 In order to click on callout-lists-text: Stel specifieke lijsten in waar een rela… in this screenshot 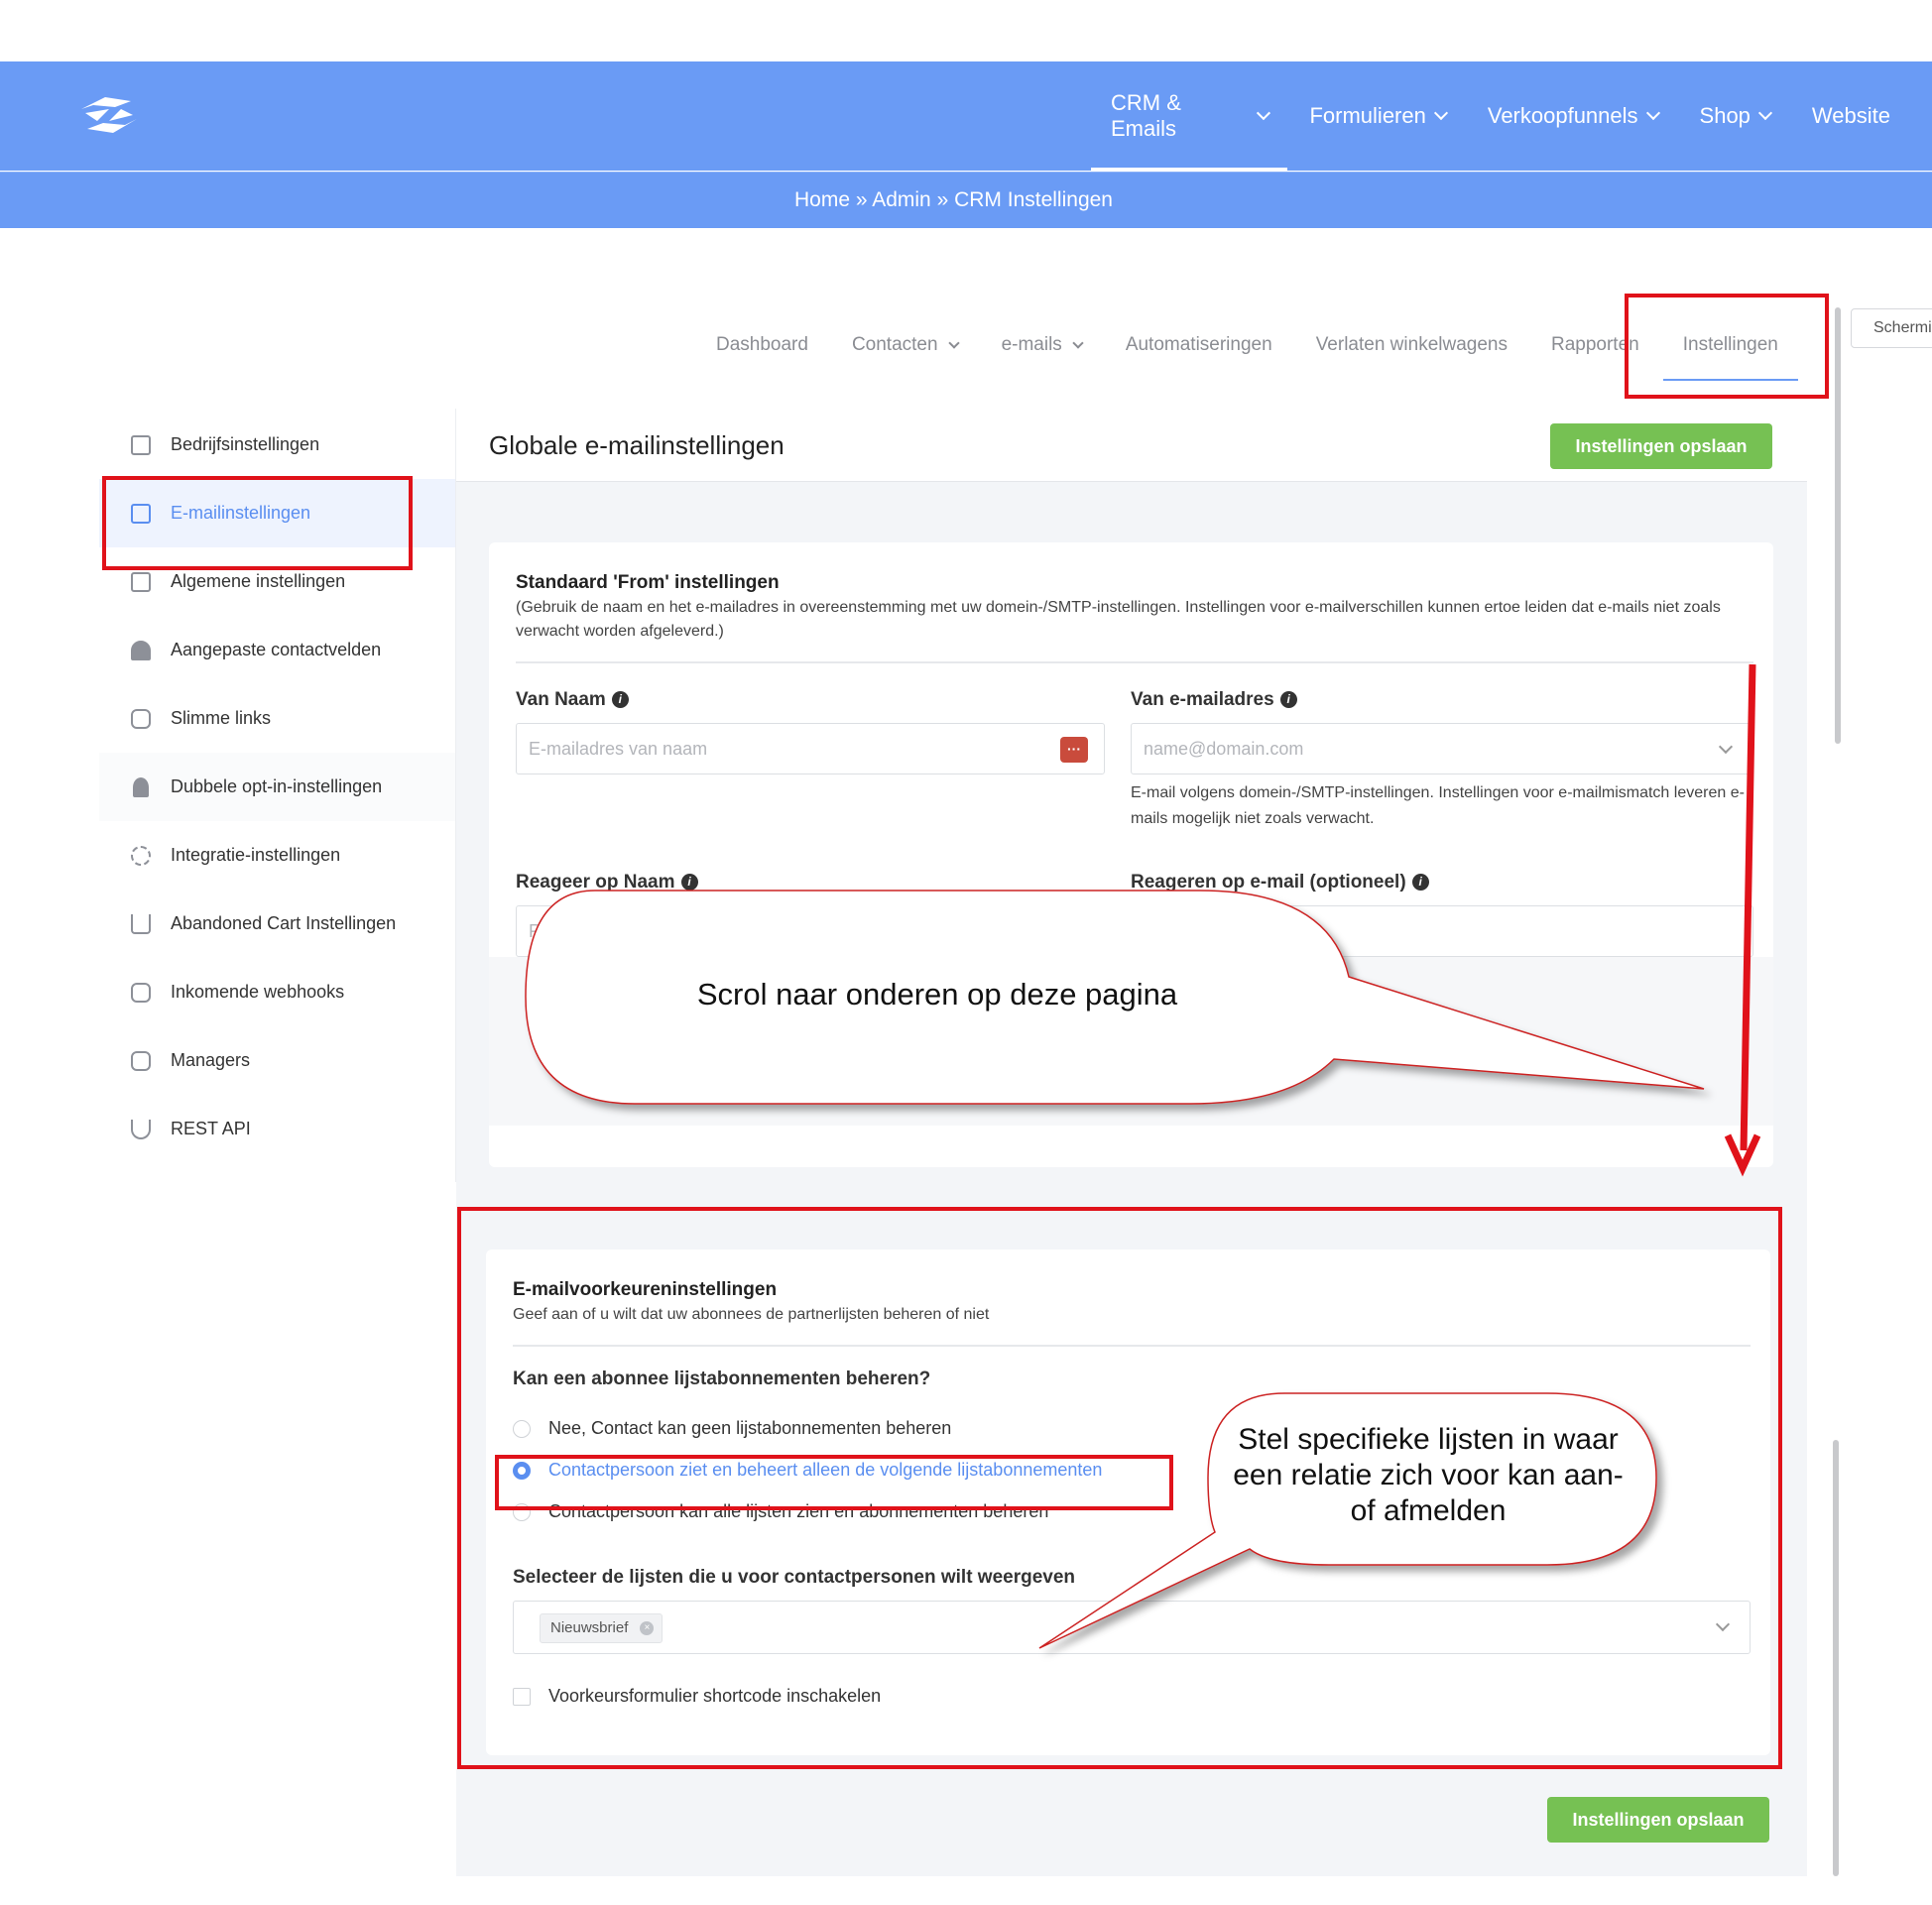, I will do `click(1428, 1475)`.